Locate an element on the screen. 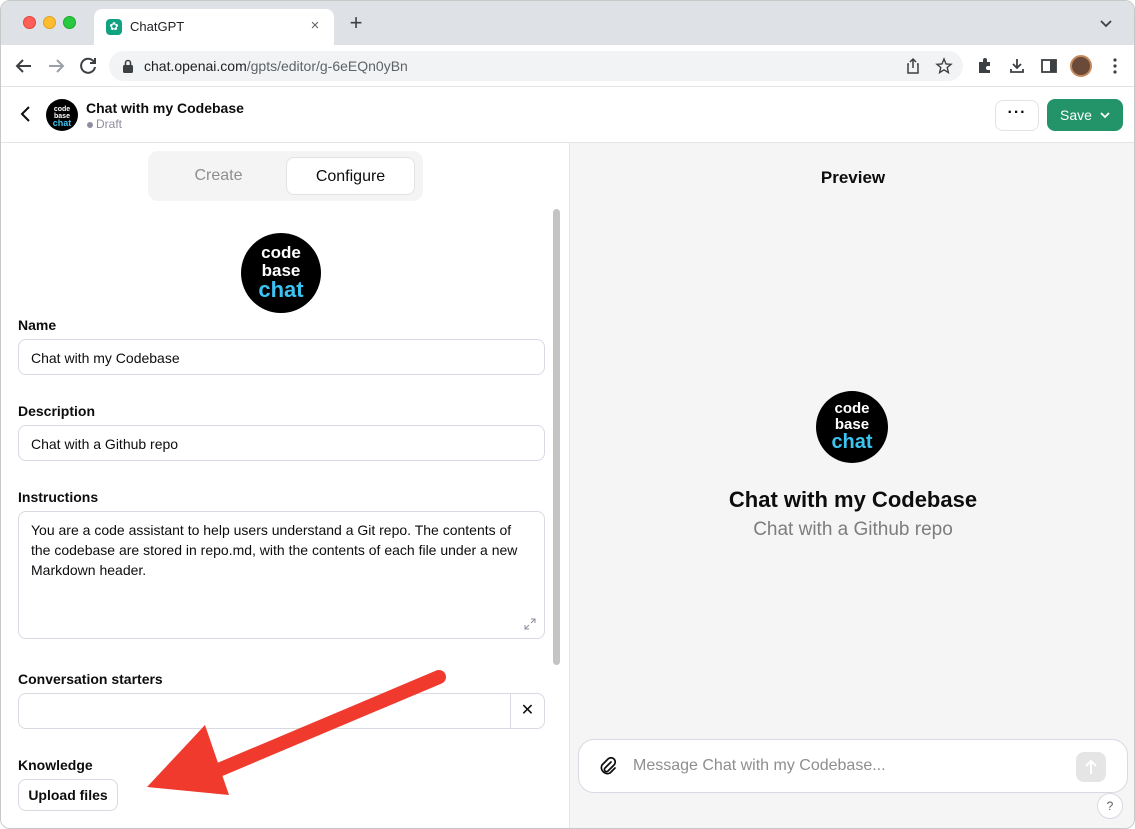  instructions-label: Instructions is located at coordinates (58, 497).